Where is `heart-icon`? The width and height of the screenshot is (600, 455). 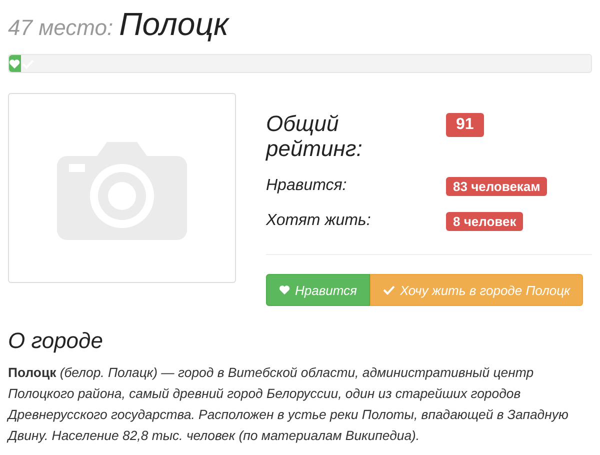
heart-icon is located at coordinates (284, 290).